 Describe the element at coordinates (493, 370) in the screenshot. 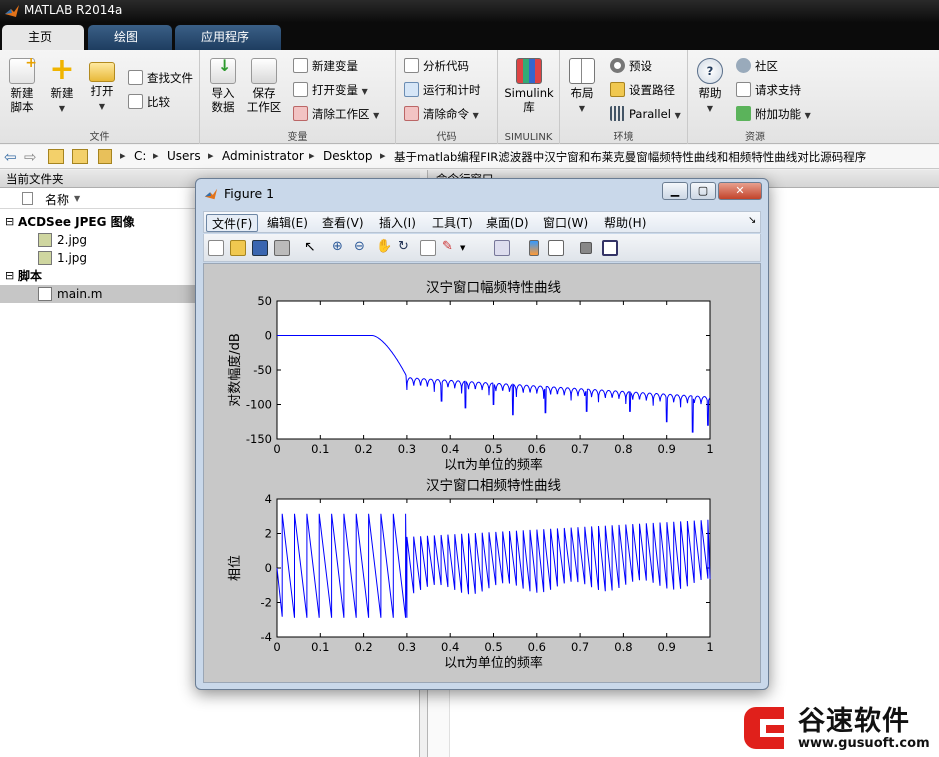

I see `plot-axes-box` at that location.